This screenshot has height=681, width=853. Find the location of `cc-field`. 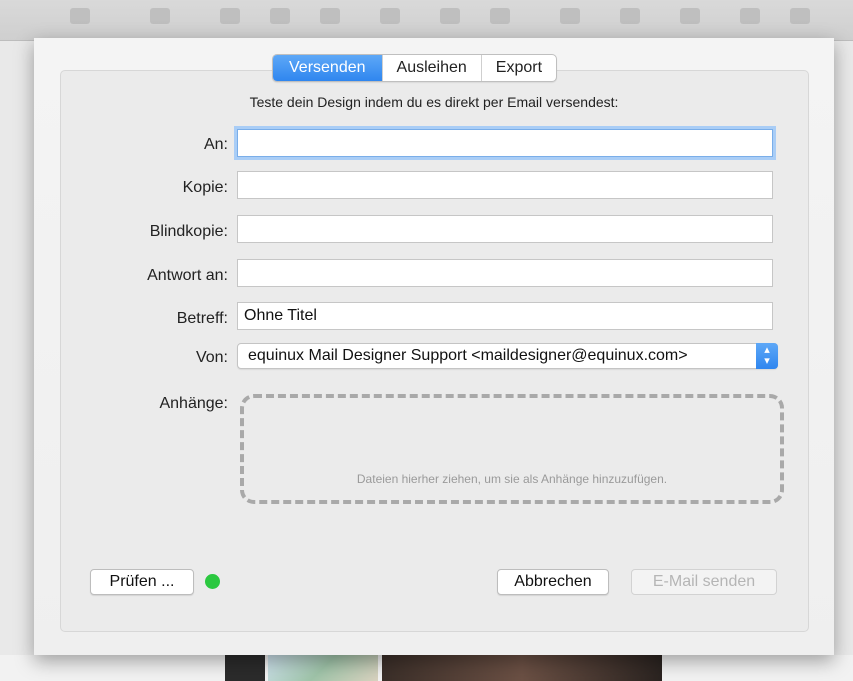

cc-field is located at coordinates (505, 185).